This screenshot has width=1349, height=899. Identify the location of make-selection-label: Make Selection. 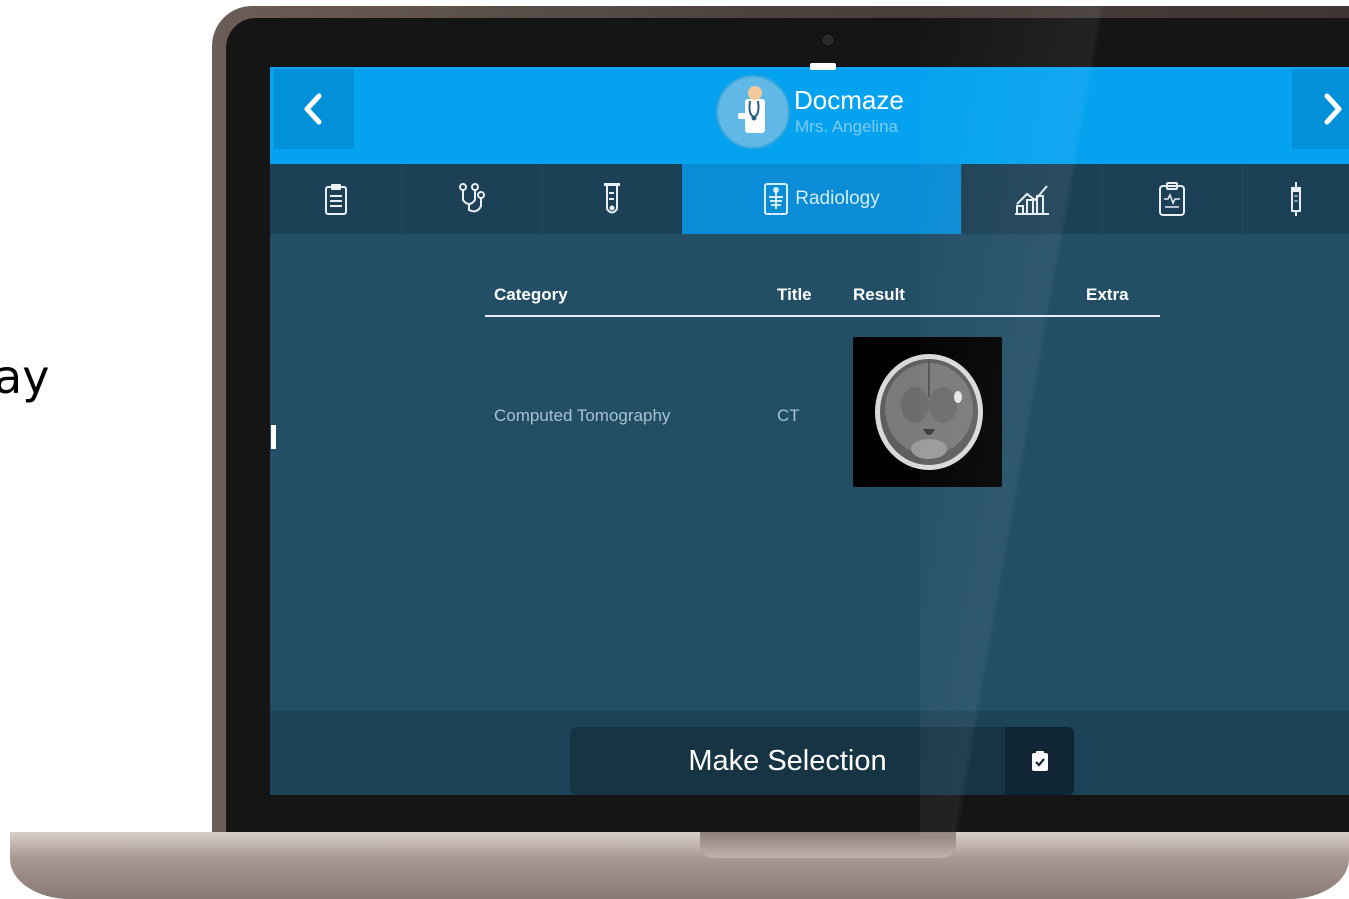
(787, 760).